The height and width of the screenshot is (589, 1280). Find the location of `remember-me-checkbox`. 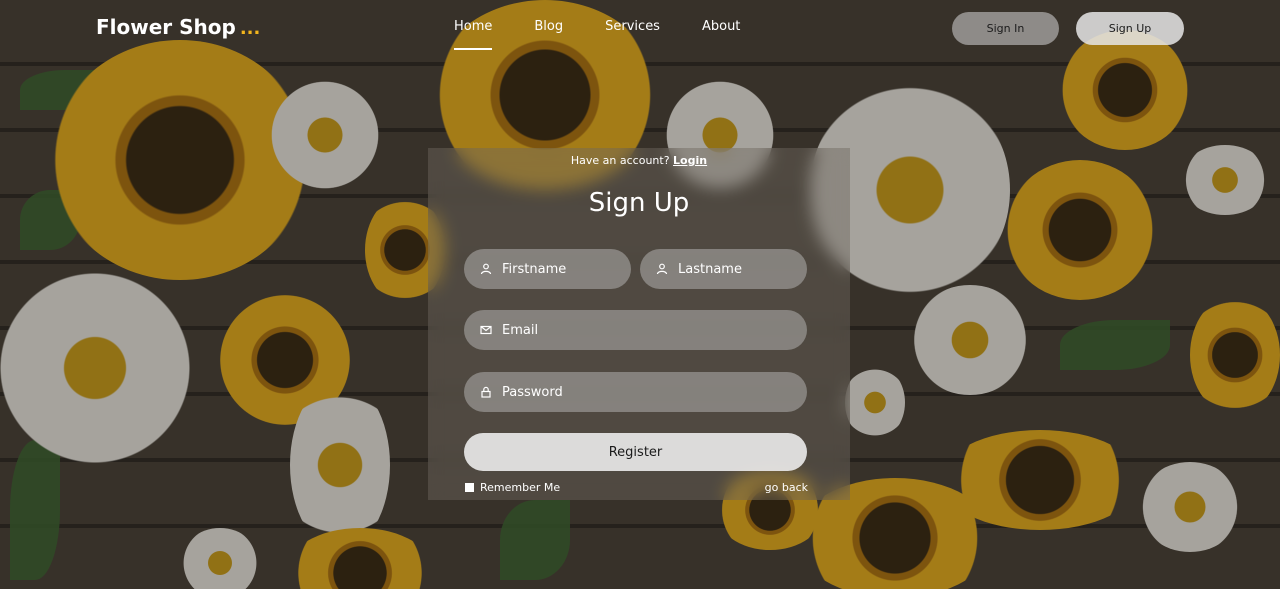

remember-me-checkbox is located at coordinates (469, 487).